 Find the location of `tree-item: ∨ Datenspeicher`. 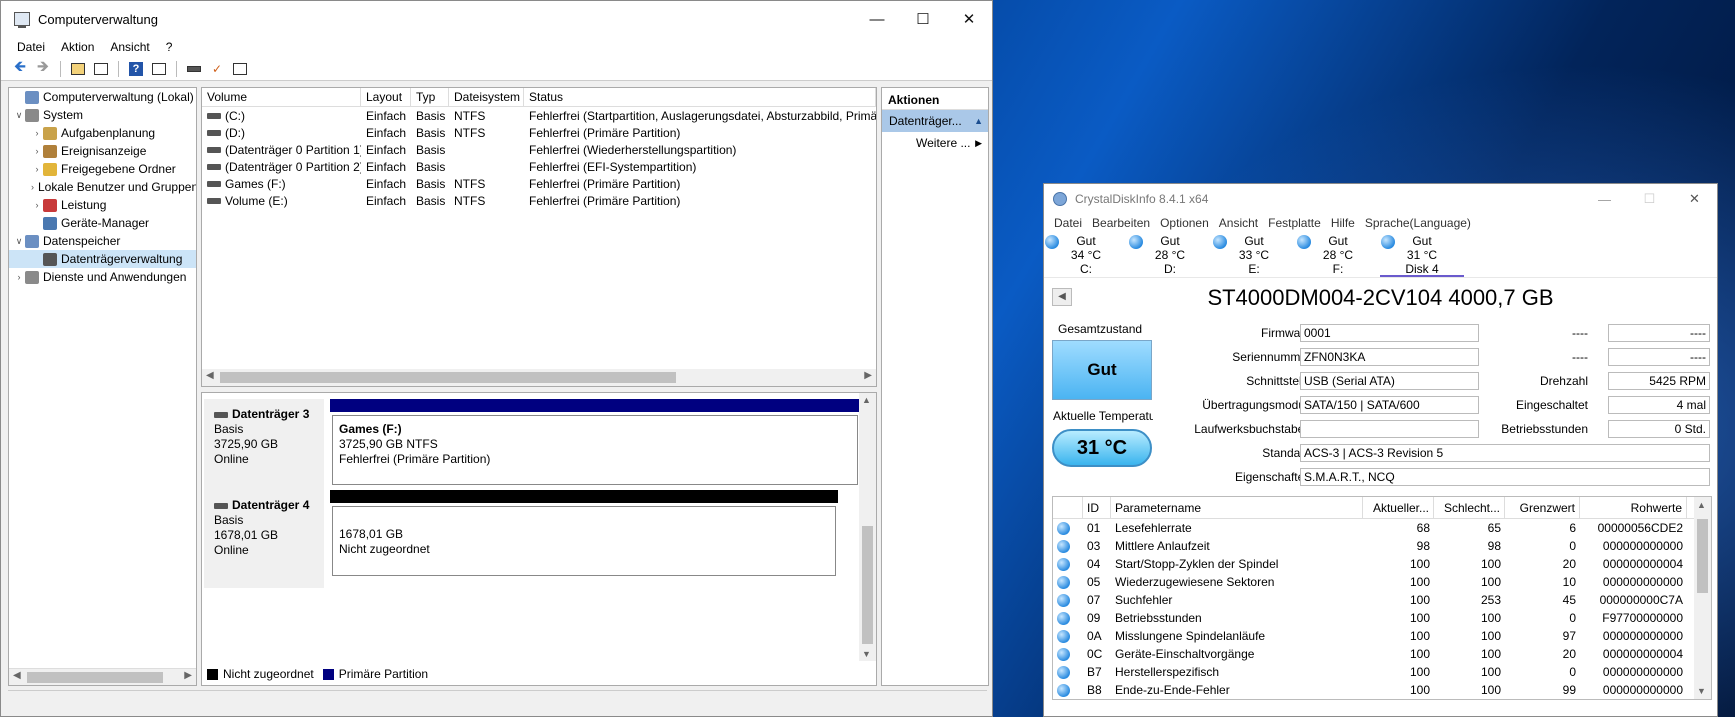

tree-item: ∨ Datenspeicher is located at coordinates (102, 241).